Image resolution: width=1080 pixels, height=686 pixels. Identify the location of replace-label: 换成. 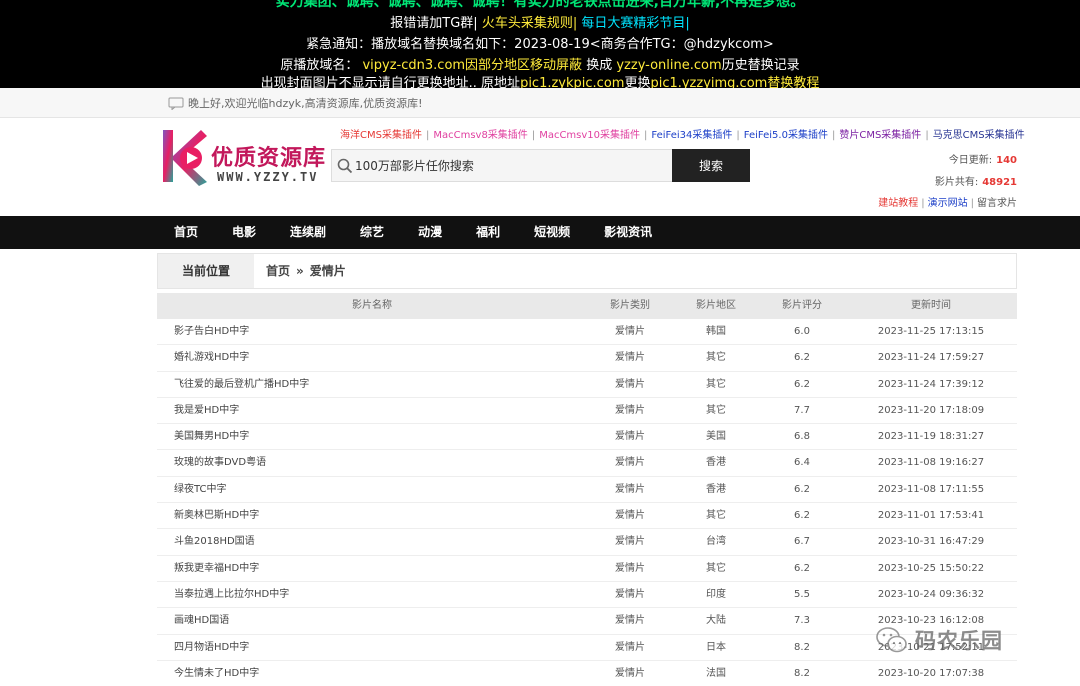
(599, 65).